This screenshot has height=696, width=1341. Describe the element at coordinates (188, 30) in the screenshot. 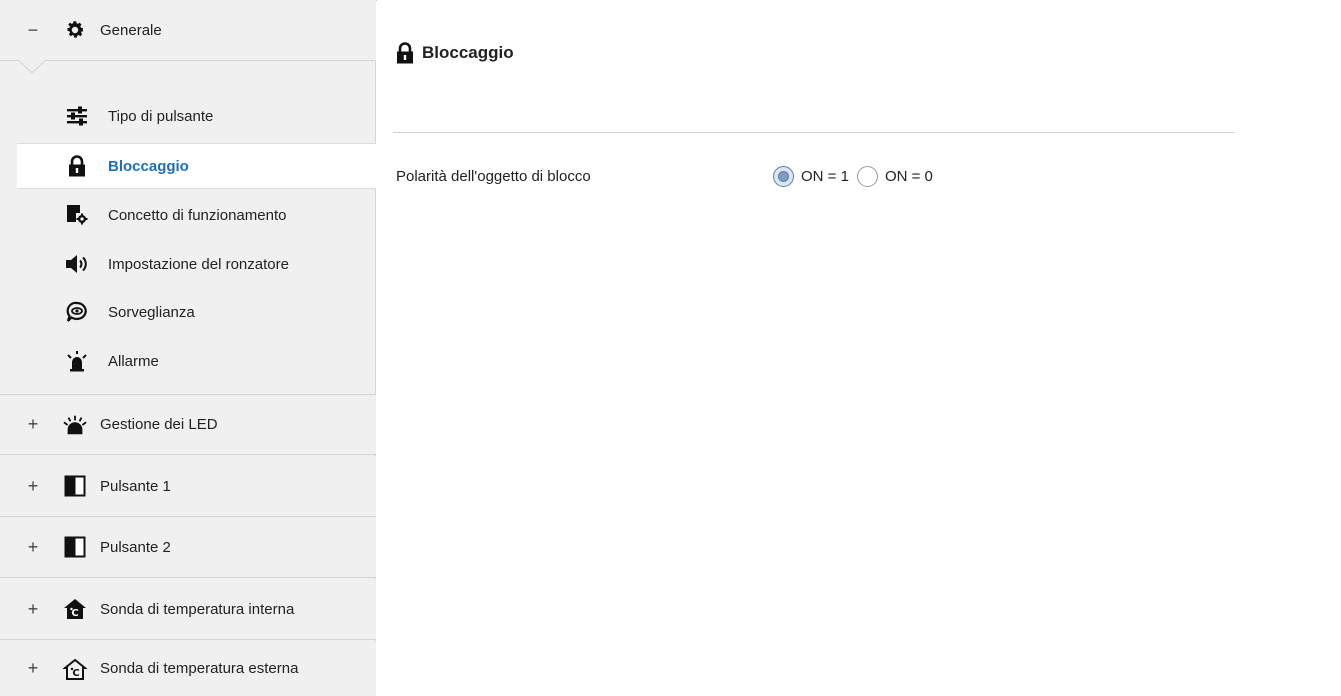

I see `sidebar-group-generale: − Generale` at that location.